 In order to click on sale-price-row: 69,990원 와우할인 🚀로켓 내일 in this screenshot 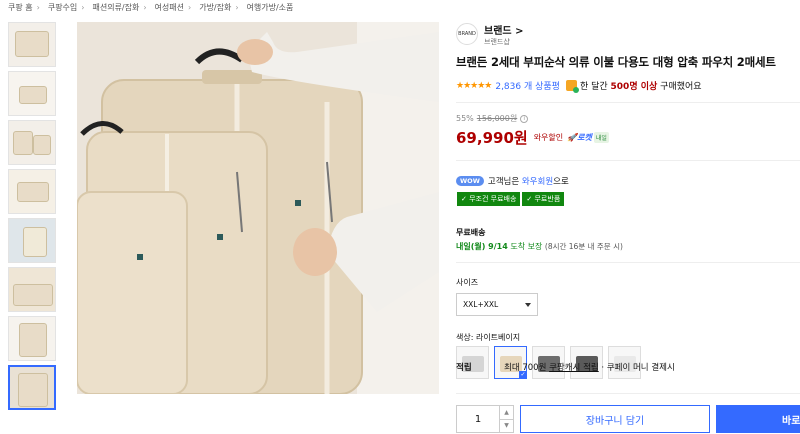, I will do `click(628, 137)`.